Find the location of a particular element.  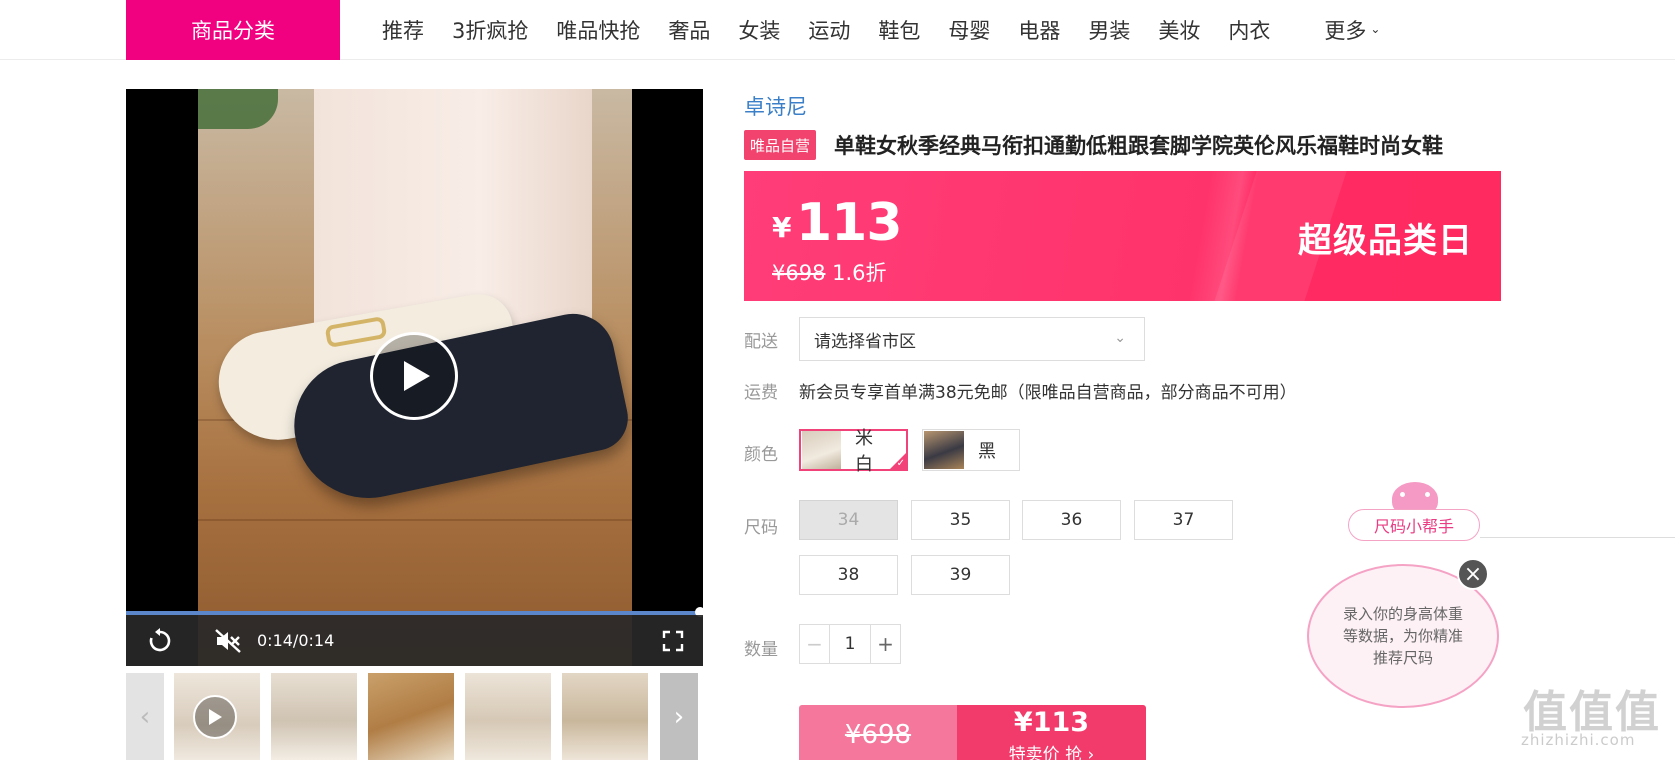

color-option-black: 黑 is located at coordinates (971, 450).